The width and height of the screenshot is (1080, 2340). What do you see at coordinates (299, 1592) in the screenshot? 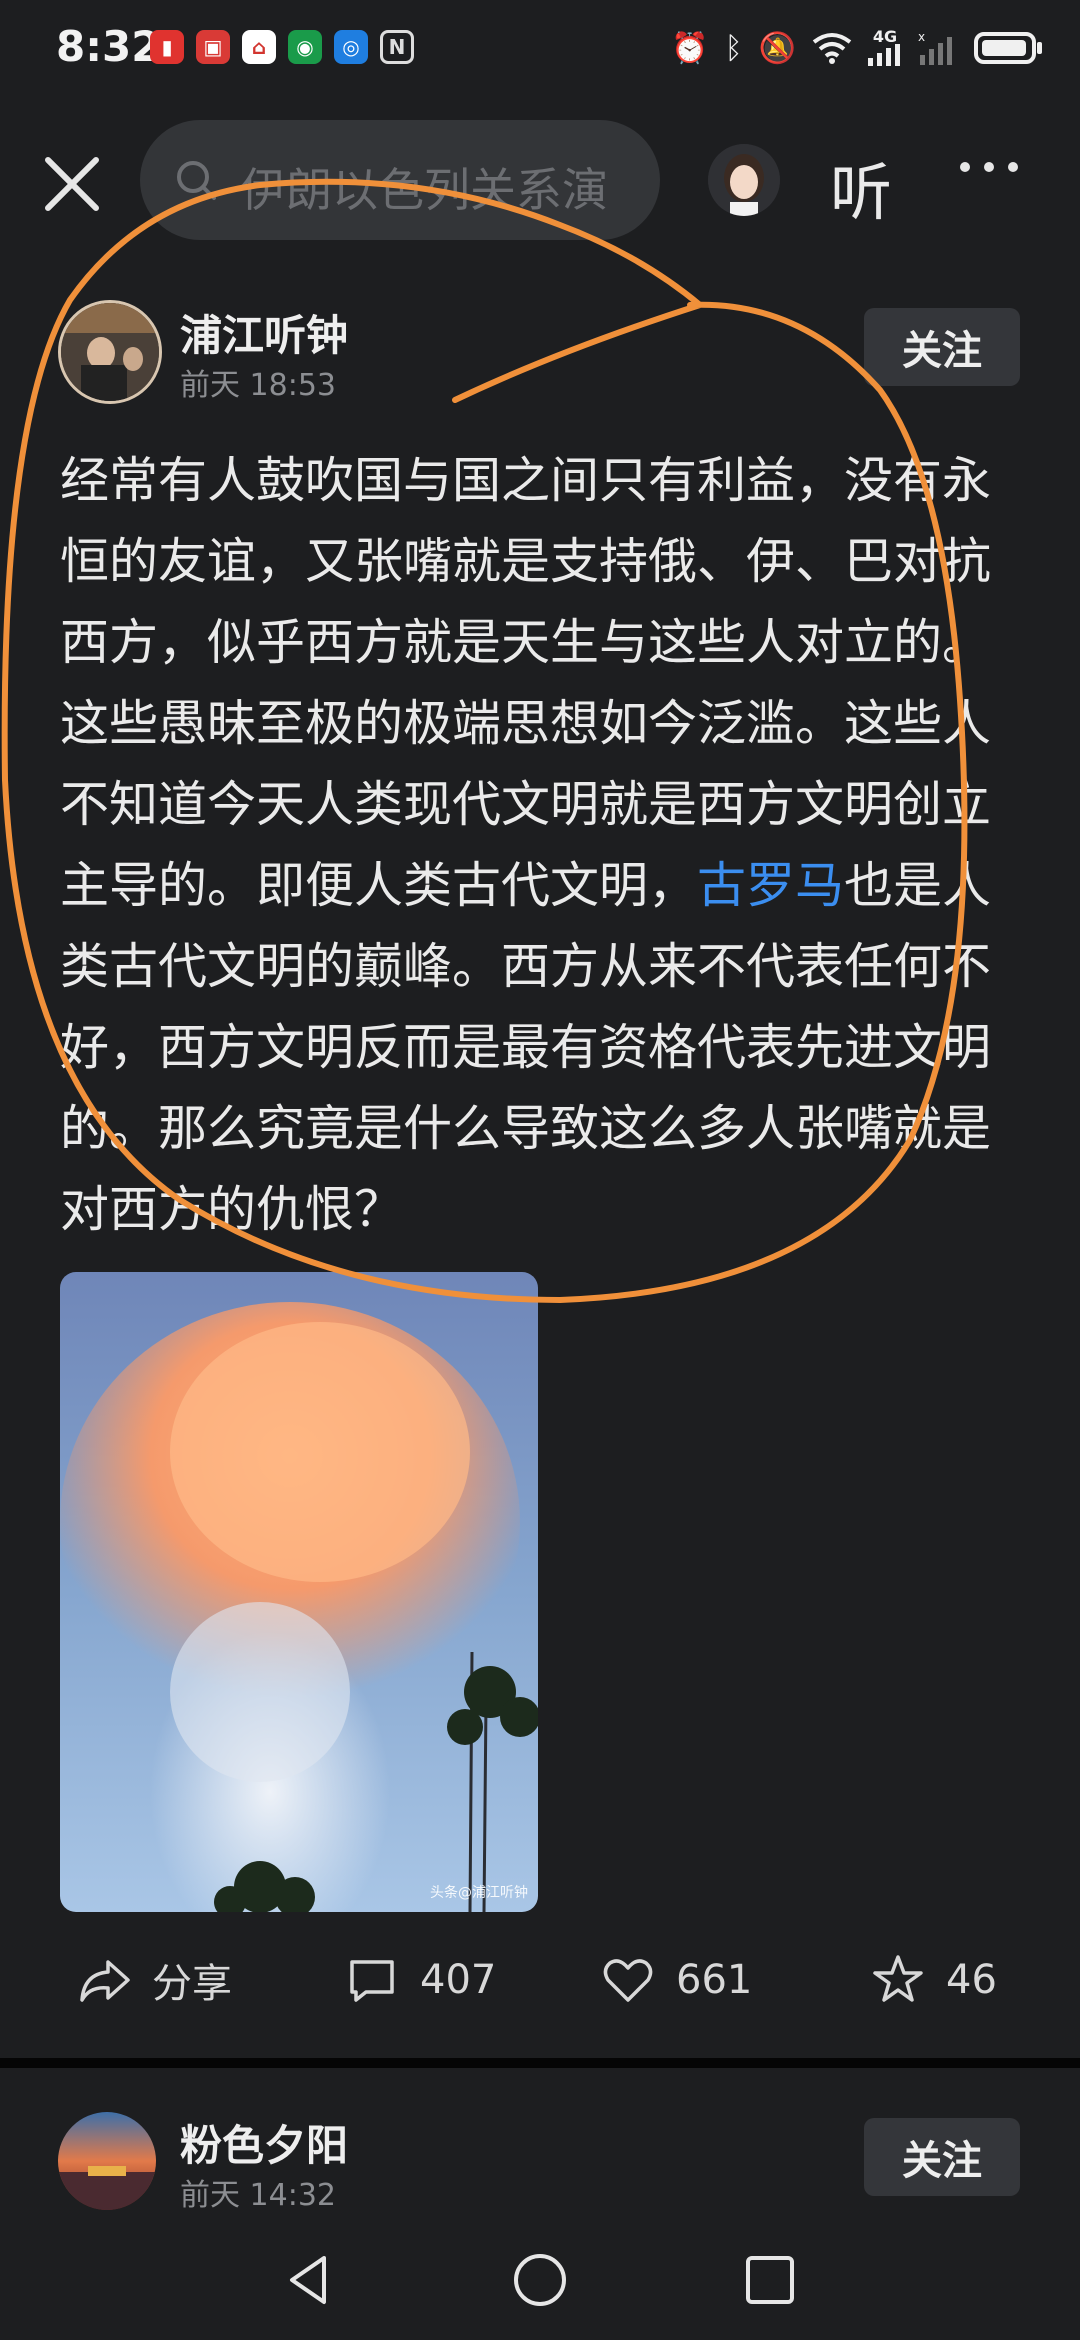
I see `post-image: 头条@浦江听钟` at bounding box center [299, 1592].